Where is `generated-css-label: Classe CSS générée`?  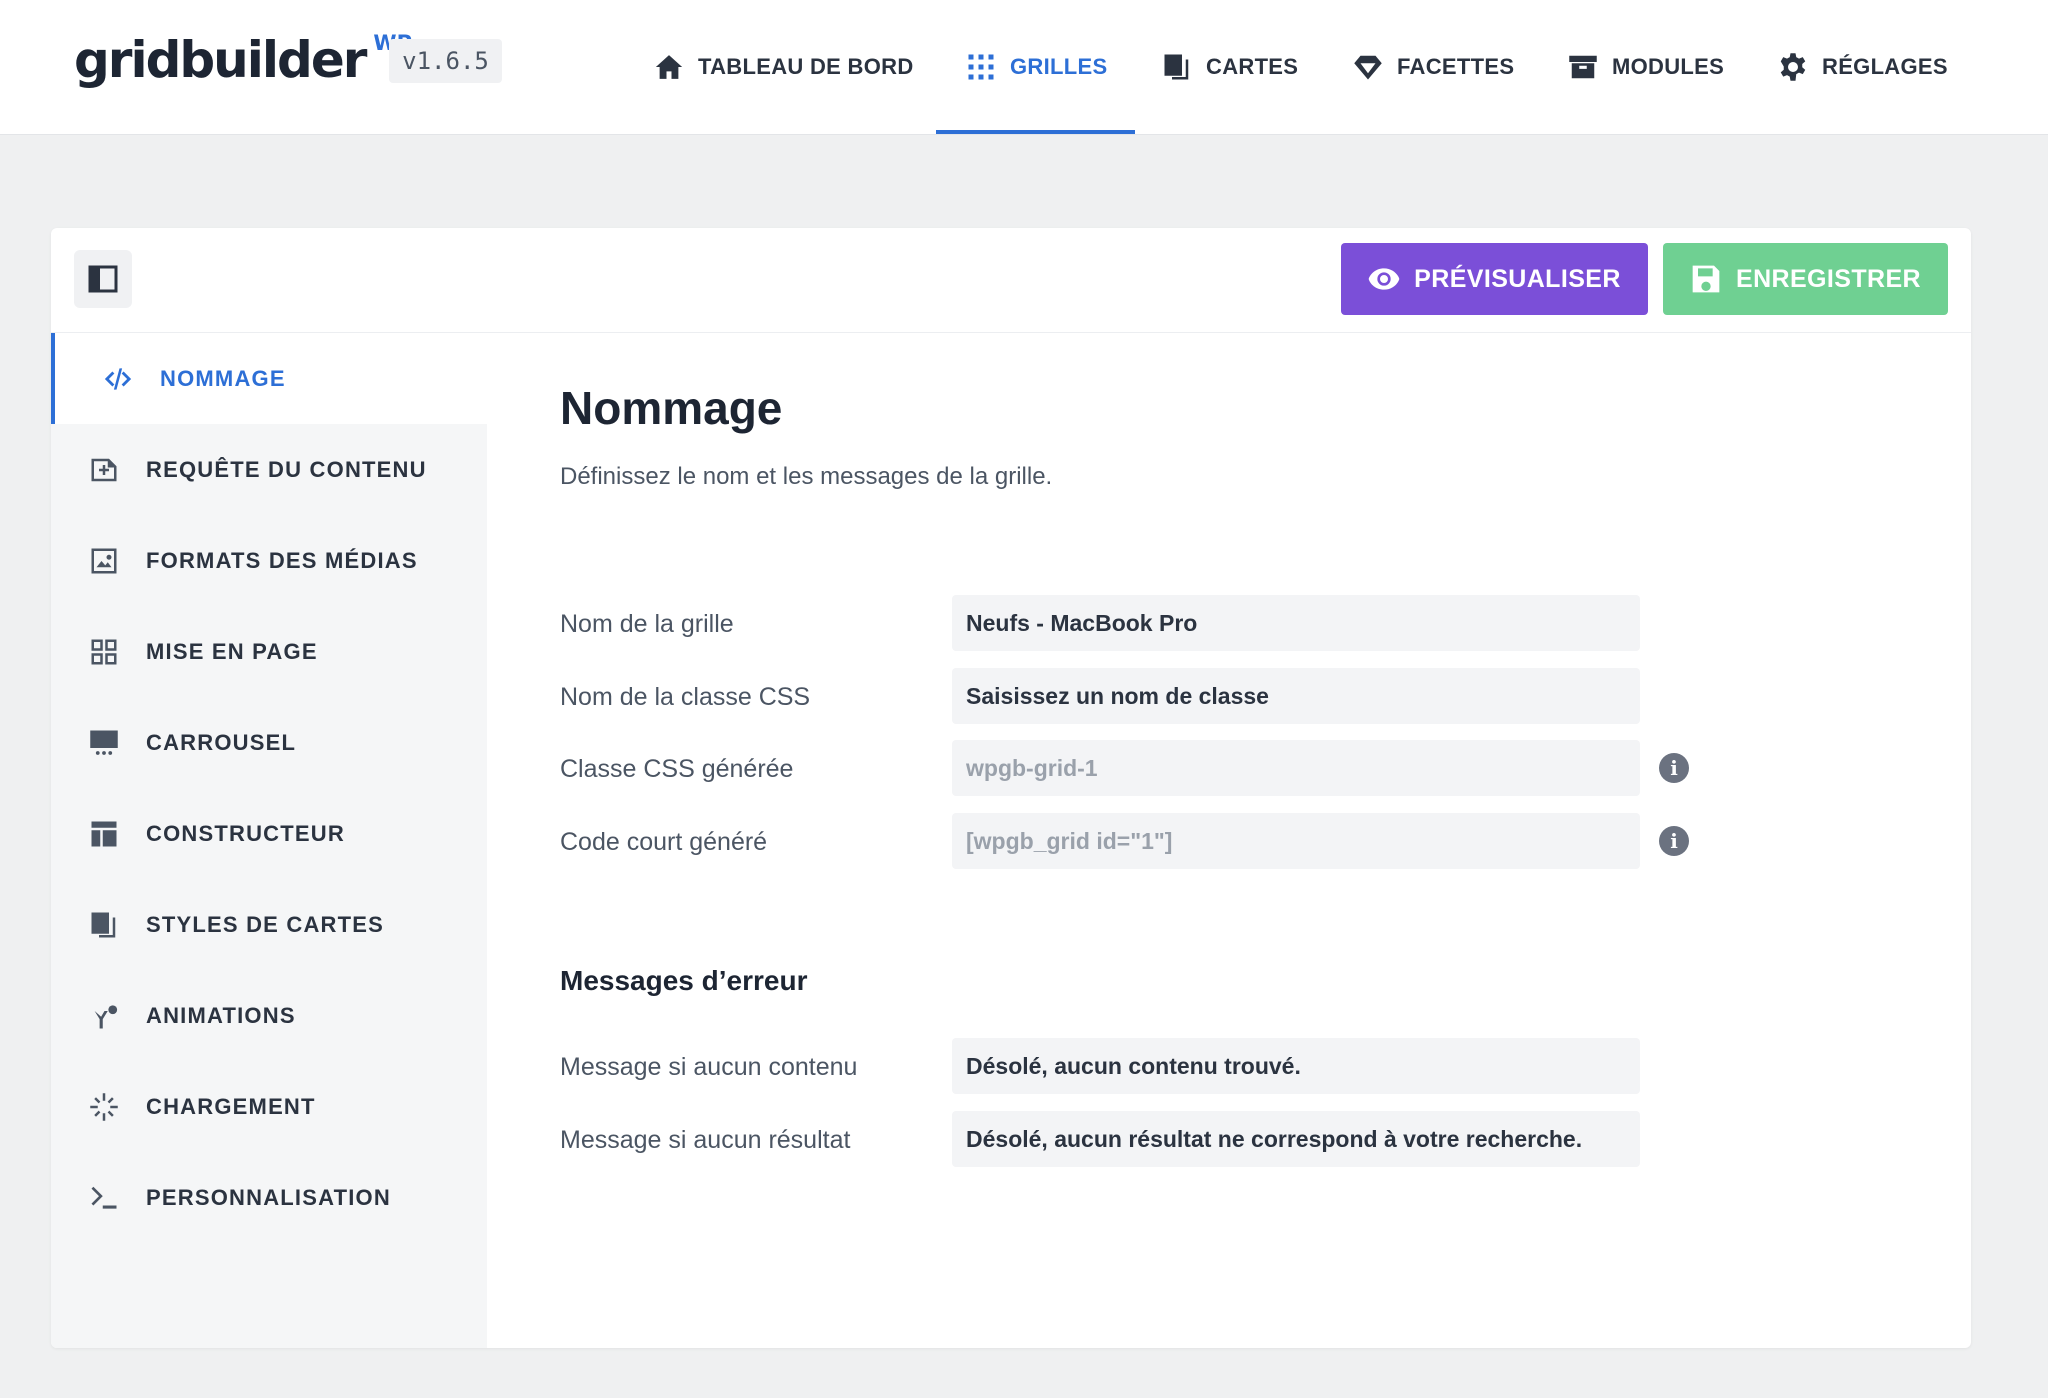
generated-css-label: Classe CSS générée is located at coordinates (677, 769).